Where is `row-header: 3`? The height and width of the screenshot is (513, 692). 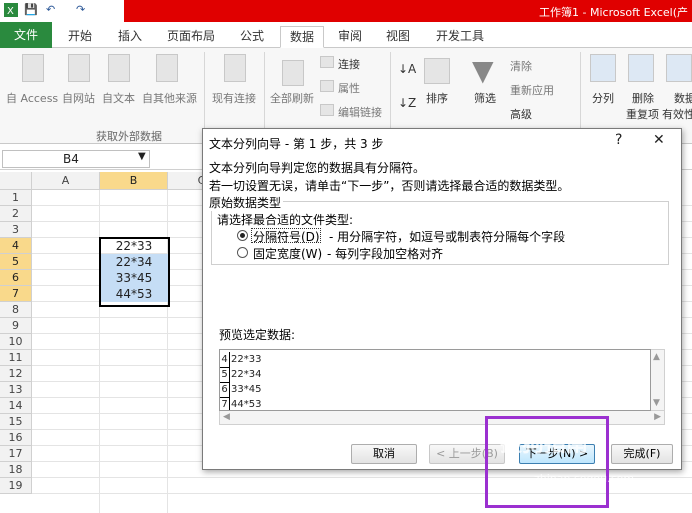 row-header: 3 is located at coordinates (16, 230).